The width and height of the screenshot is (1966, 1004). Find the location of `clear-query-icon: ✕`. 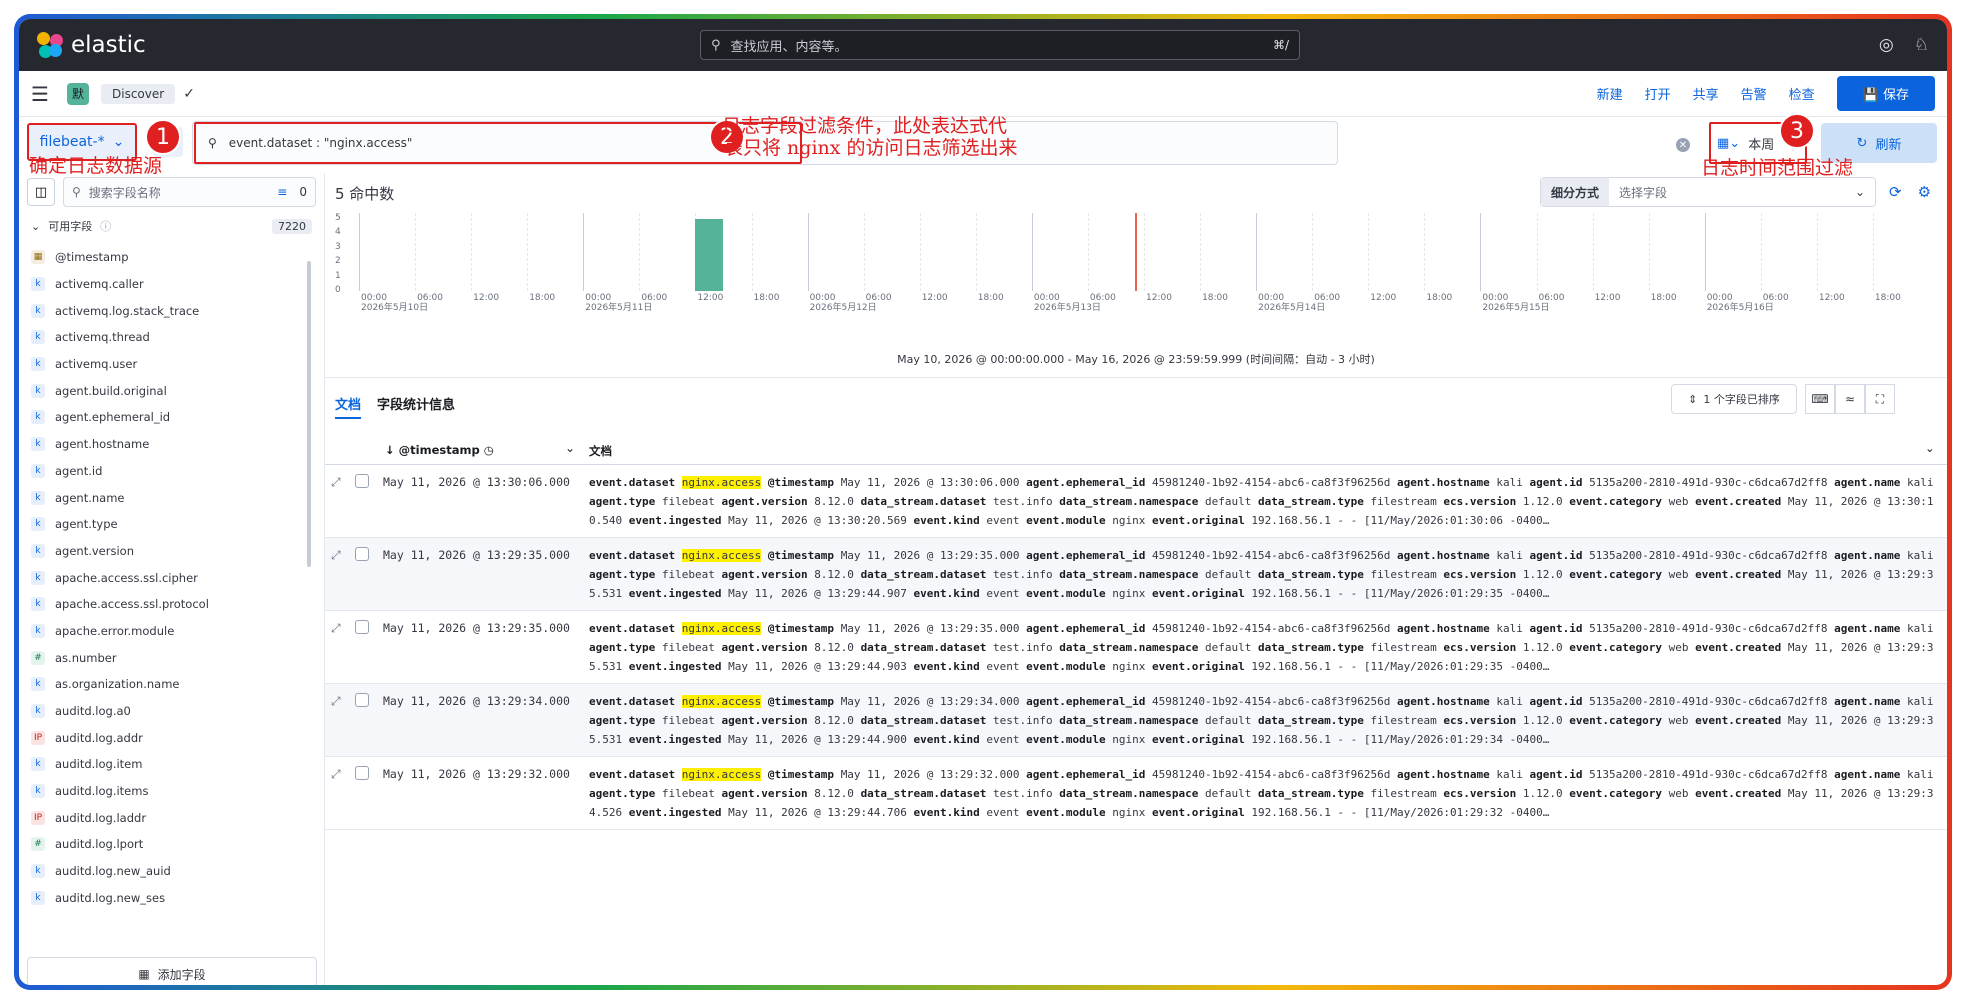

clear-query-icon: ✕ is located at coordinates (1683, 145).